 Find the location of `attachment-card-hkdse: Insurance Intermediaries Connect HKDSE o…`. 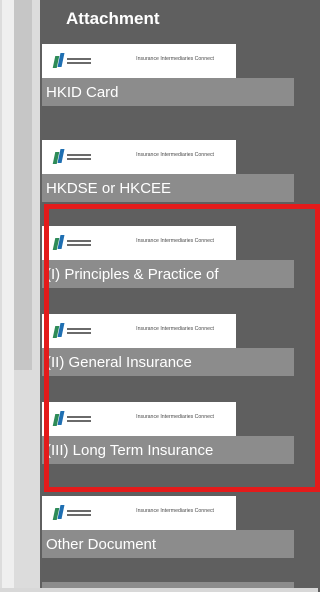

attachment-card-hkdse: Insurance Intermediaries Connect HKDSE o… is located at coordinates (168, 171).